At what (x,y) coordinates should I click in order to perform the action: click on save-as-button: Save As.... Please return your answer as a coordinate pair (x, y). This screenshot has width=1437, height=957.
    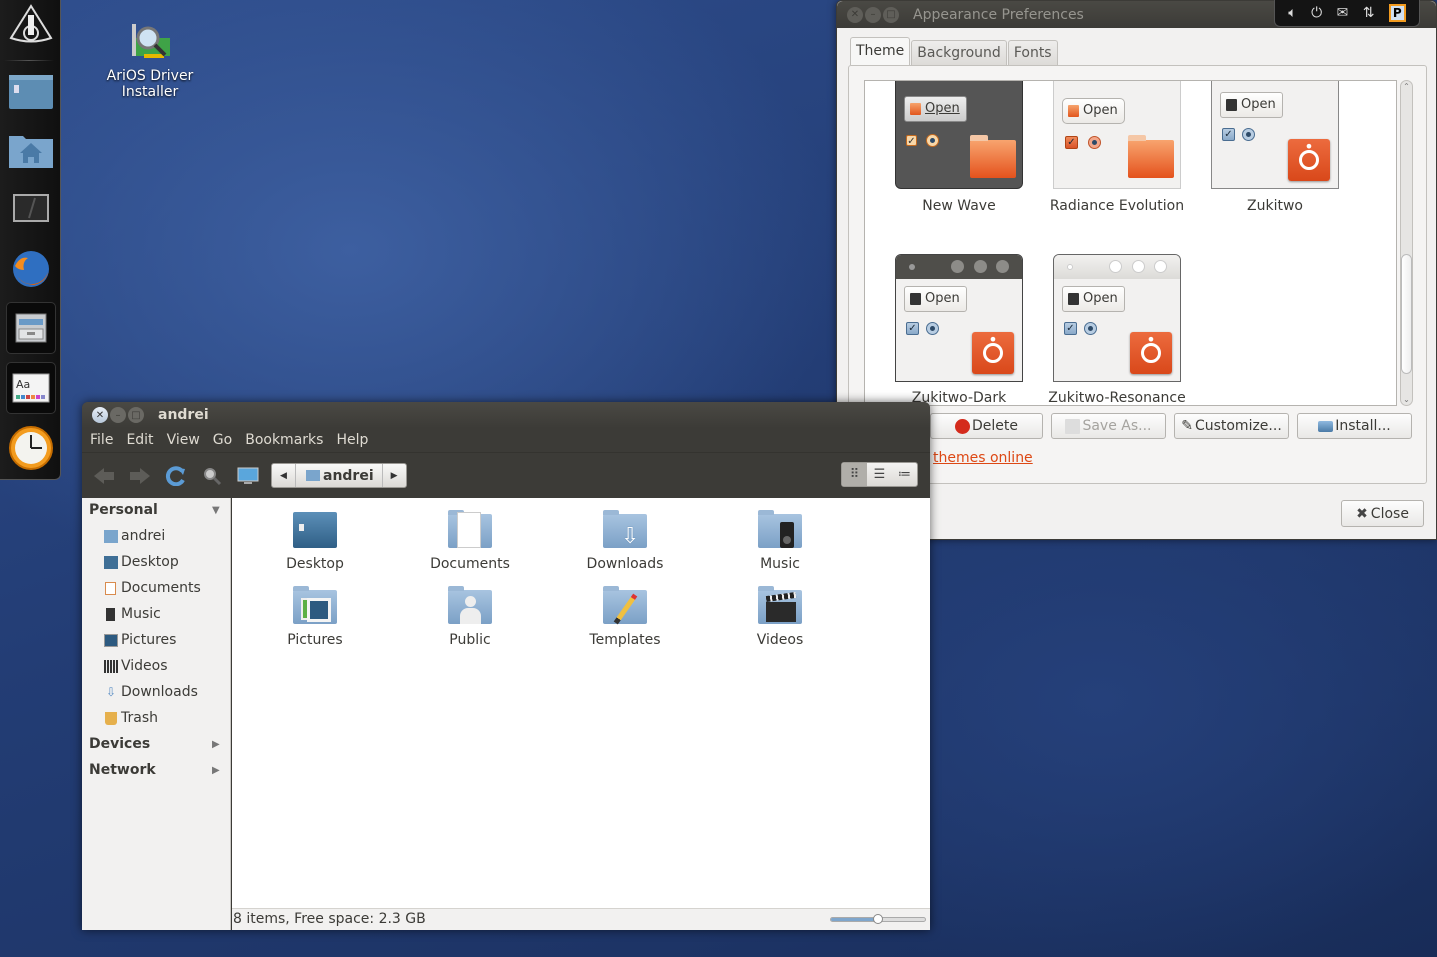
    Looking at the image, I should click on (1108, 426).